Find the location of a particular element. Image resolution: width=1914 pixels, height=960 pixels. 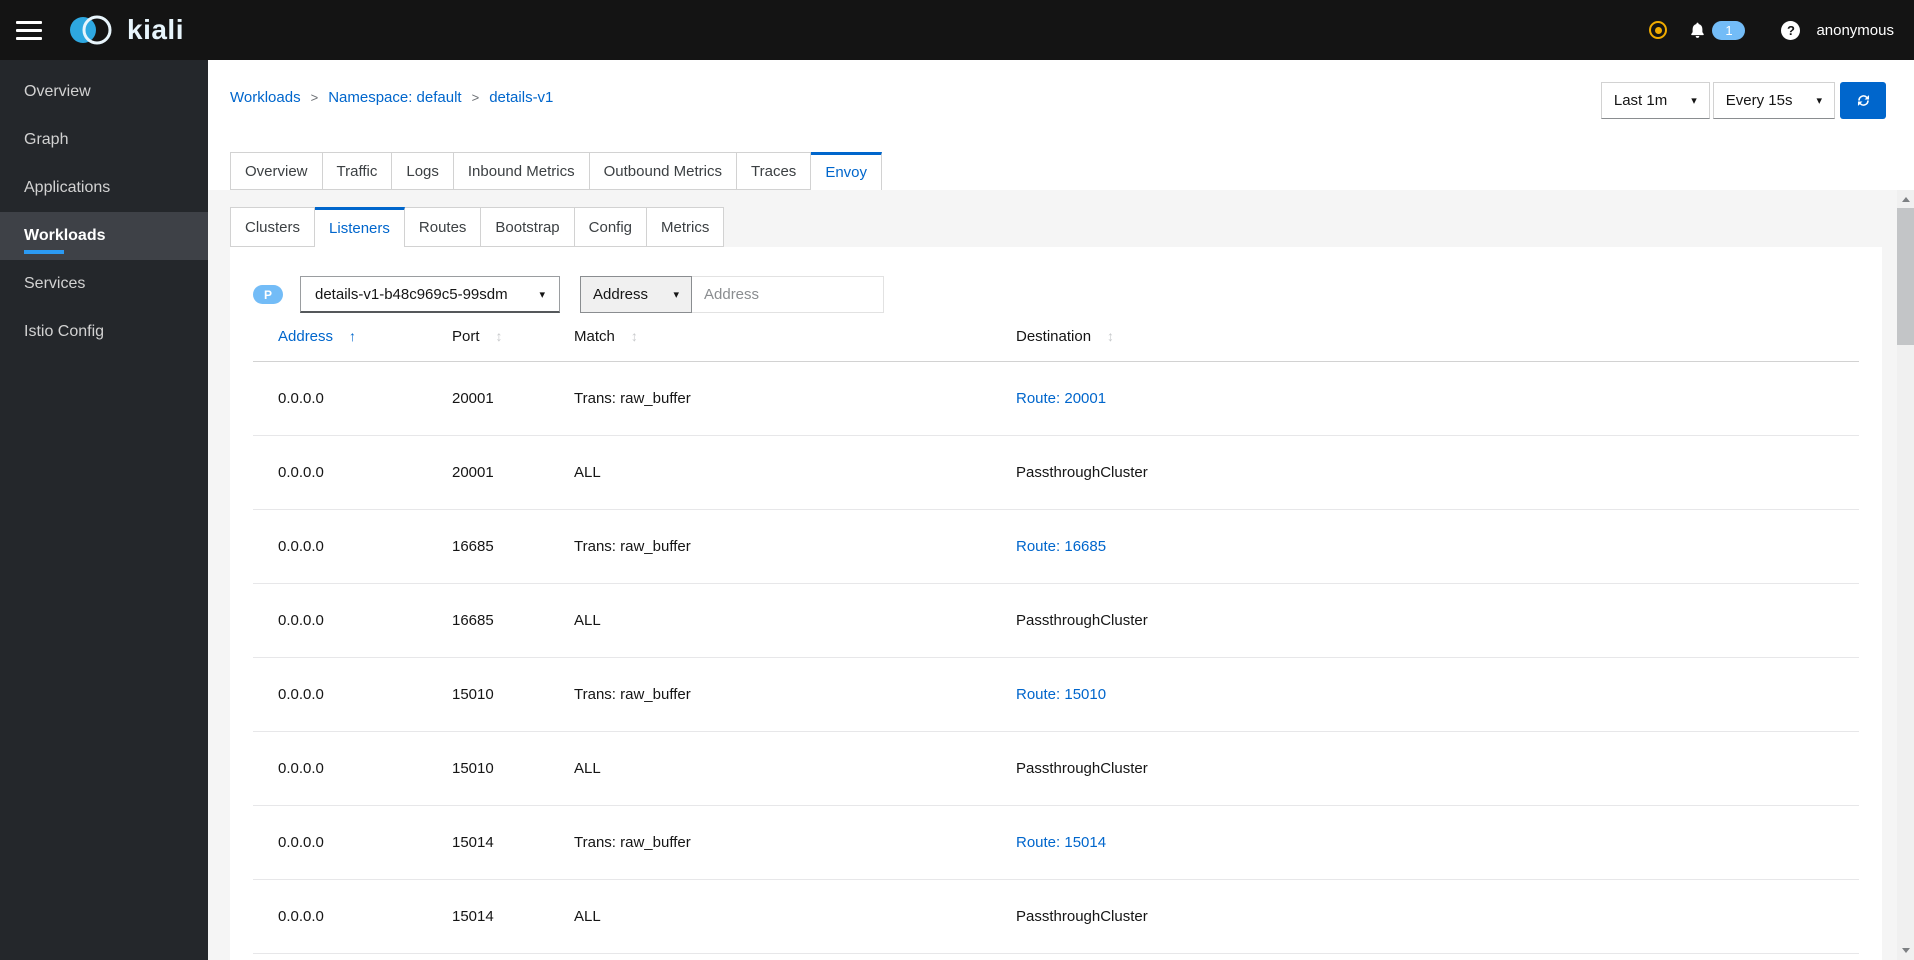

cell-port: 15014 is located at coordinates (488, 842).